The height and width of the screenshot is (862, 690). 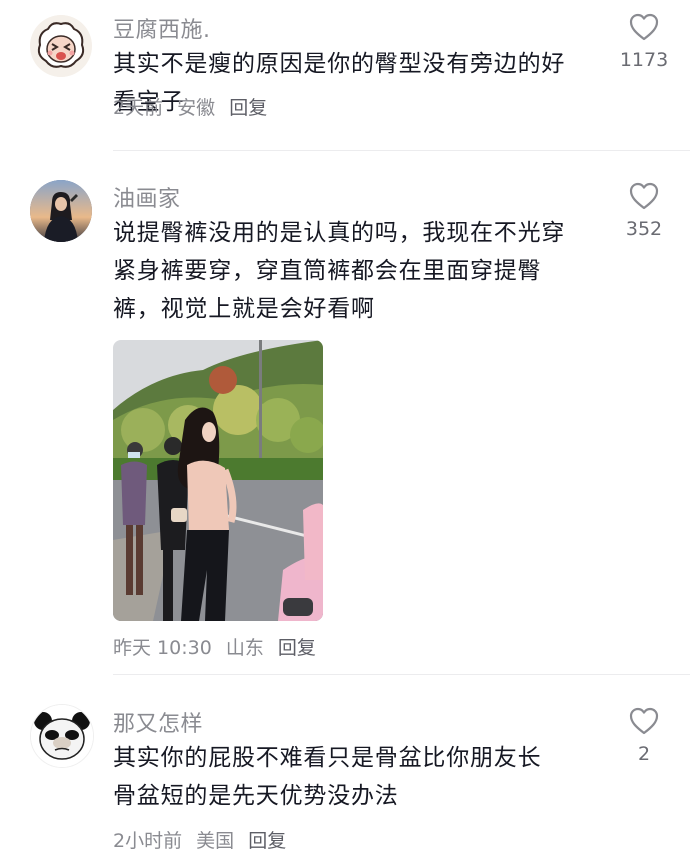 I want to click on comment-location: 美国, so click(x=215, y=841).